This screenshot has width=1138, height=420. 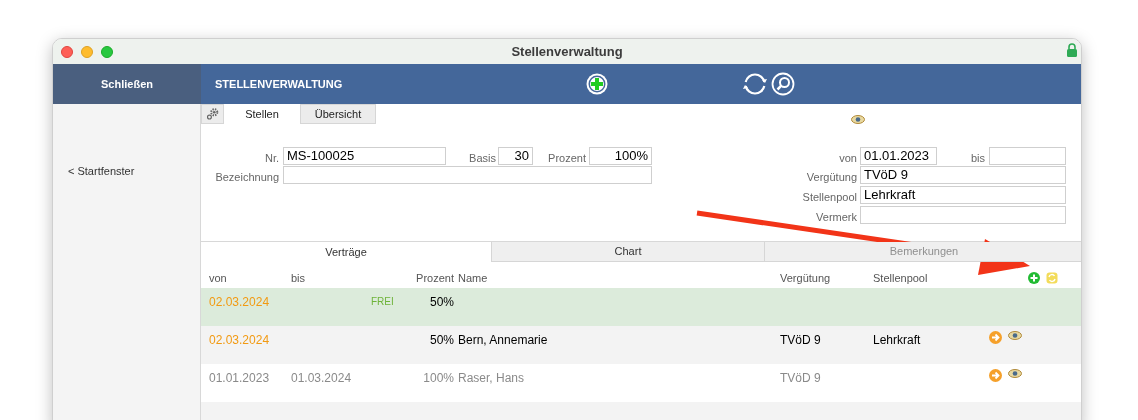 I want to click on column-header: von, so click(x=218, y=277).